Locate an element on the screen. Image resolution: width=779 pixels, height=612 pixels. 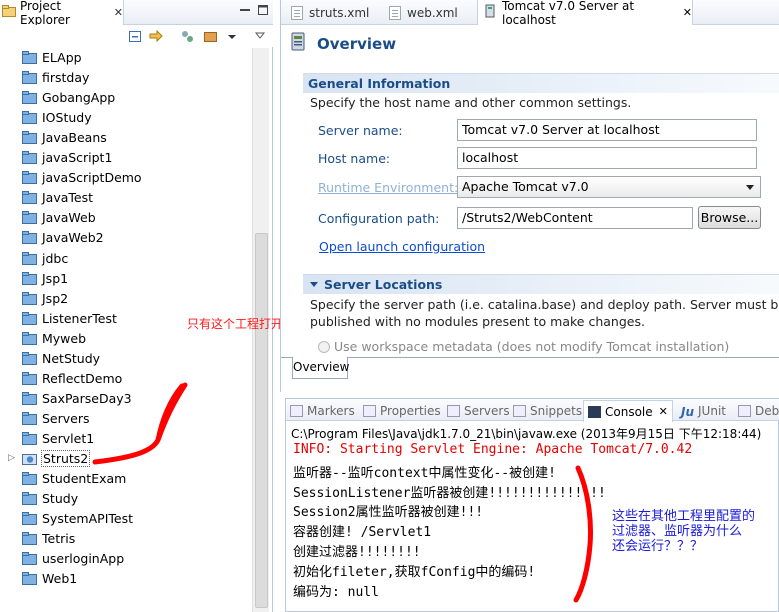
tab-junit: Ju JUnit is located at coordinates (703, 411).